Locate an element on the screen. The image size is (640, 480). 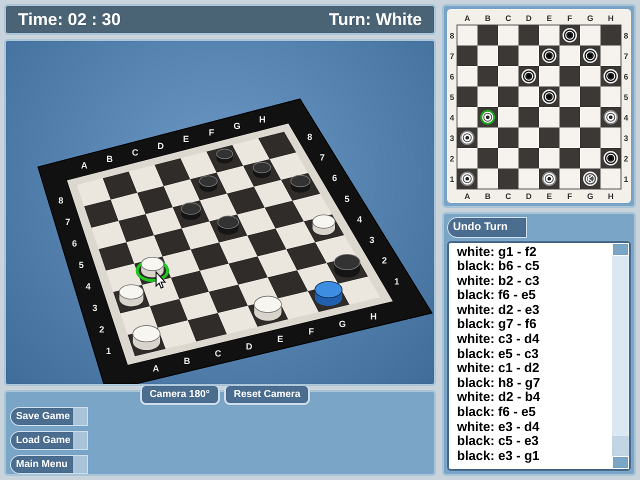
menu-button: Save Game is located at coordinates (49, 416).